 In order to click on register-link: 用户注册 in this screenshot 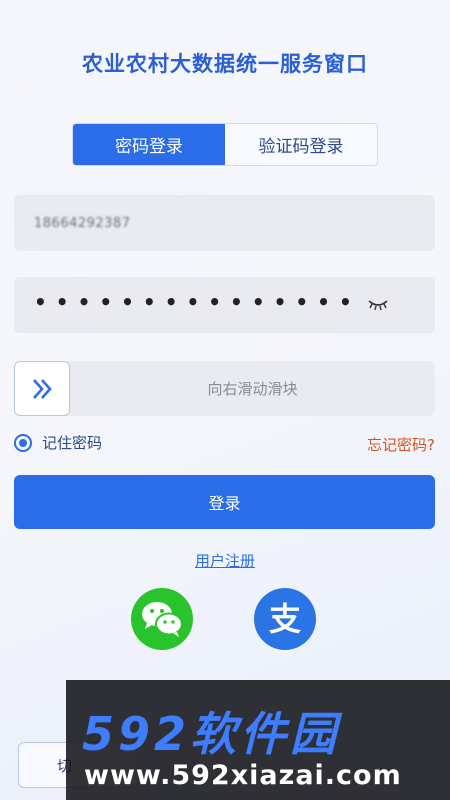, I will do `click(225, 560)`.